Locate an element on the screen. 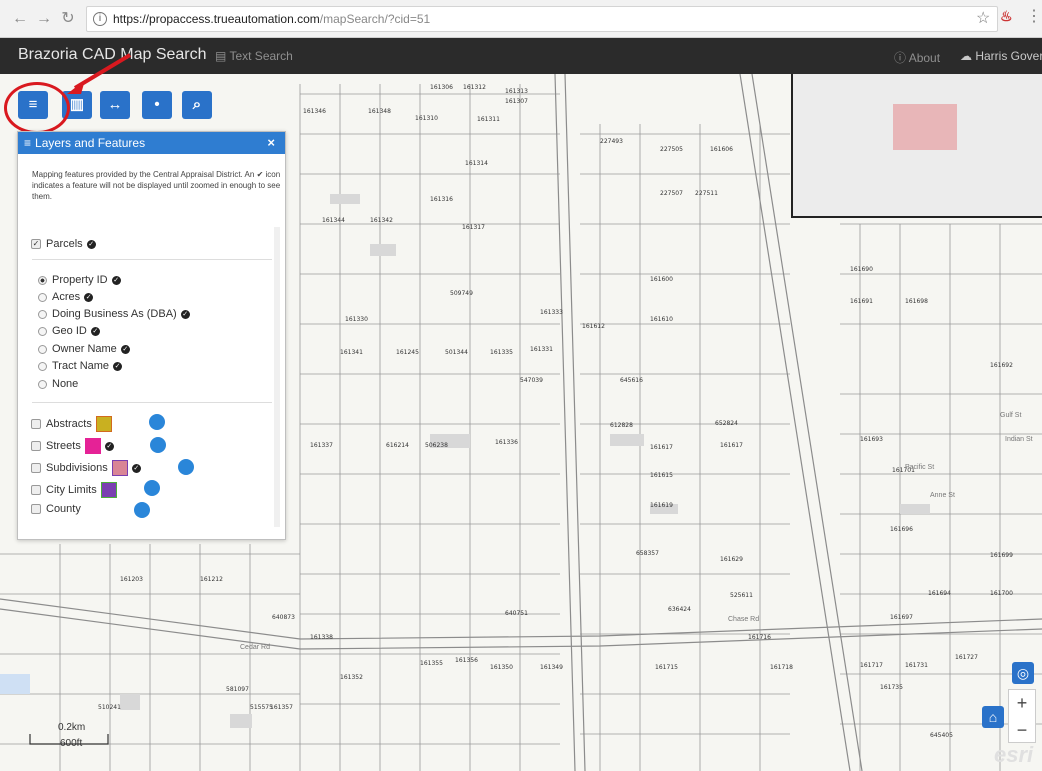 The height and width of the screenshot is (771, 1042). label-option: Property ID ✓ is located at coordinates (79, 280).